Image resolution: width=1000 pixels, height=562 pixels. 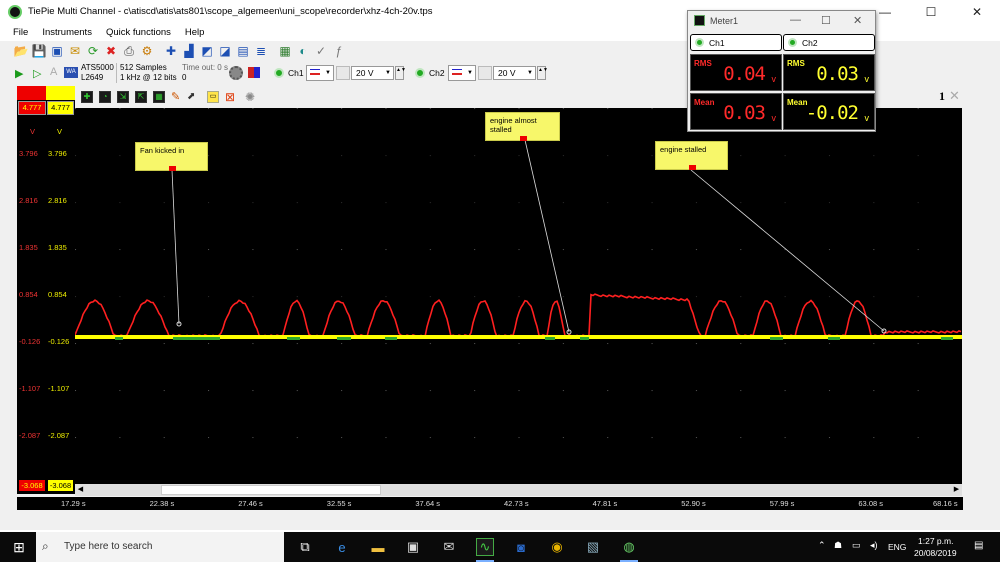 What do you see at coordinates (857, 20) in the screenshot?
I see `meter-close-button: ✕` at bounding box center [857, 20].